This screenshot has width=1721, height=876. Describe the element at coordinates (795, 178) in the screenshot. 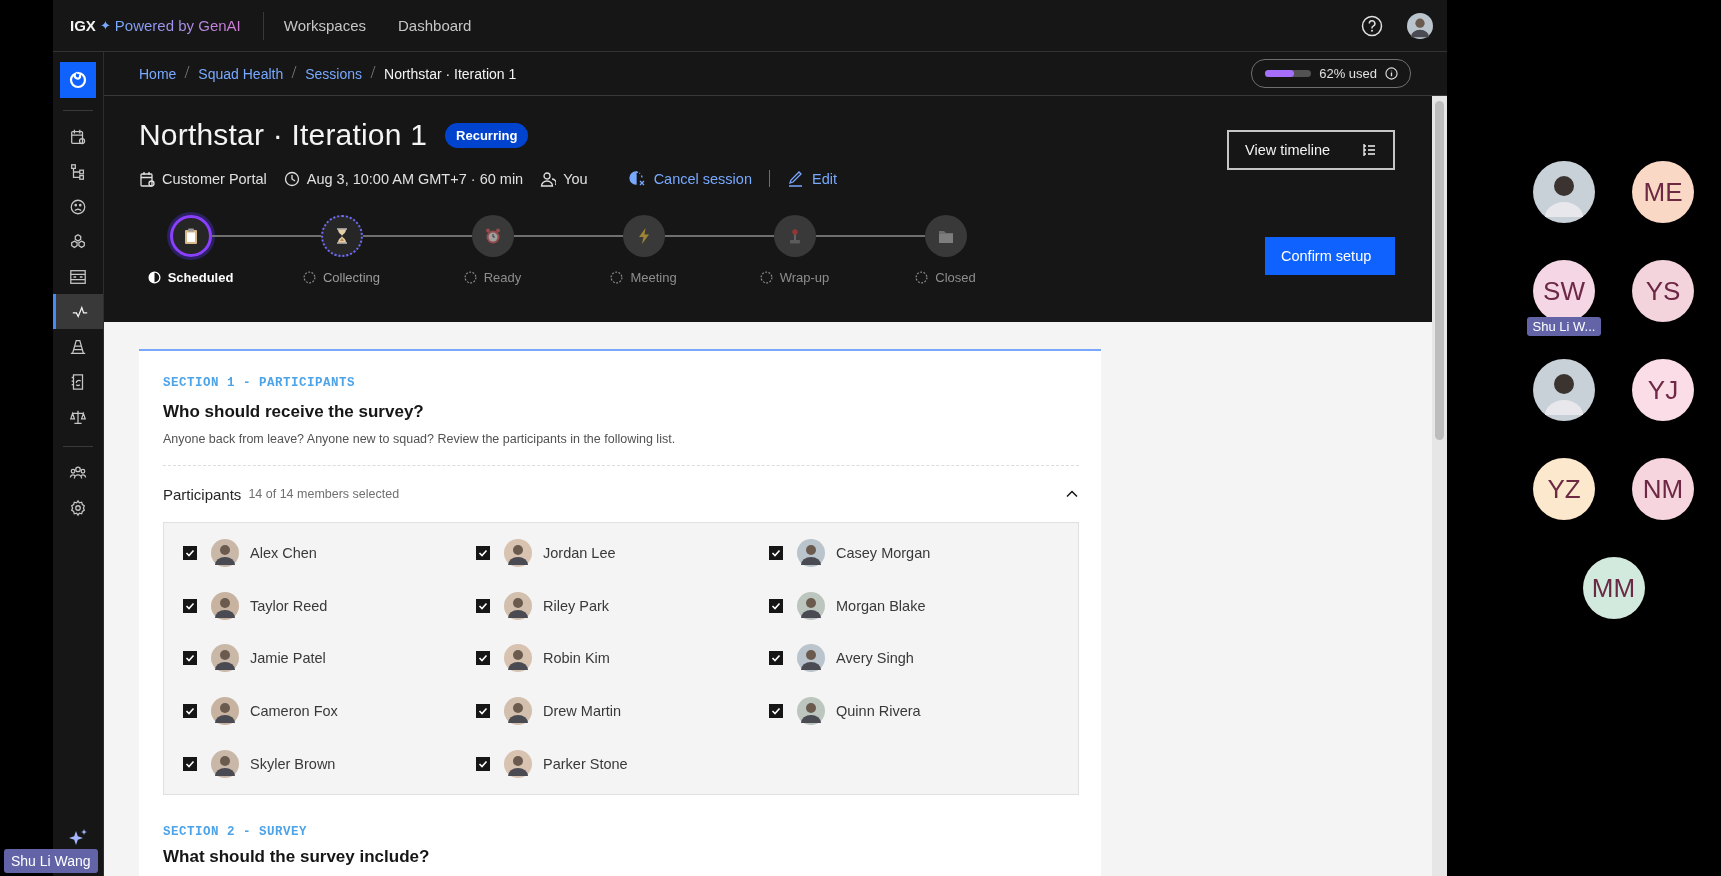

I see `edit-icon` at that location.